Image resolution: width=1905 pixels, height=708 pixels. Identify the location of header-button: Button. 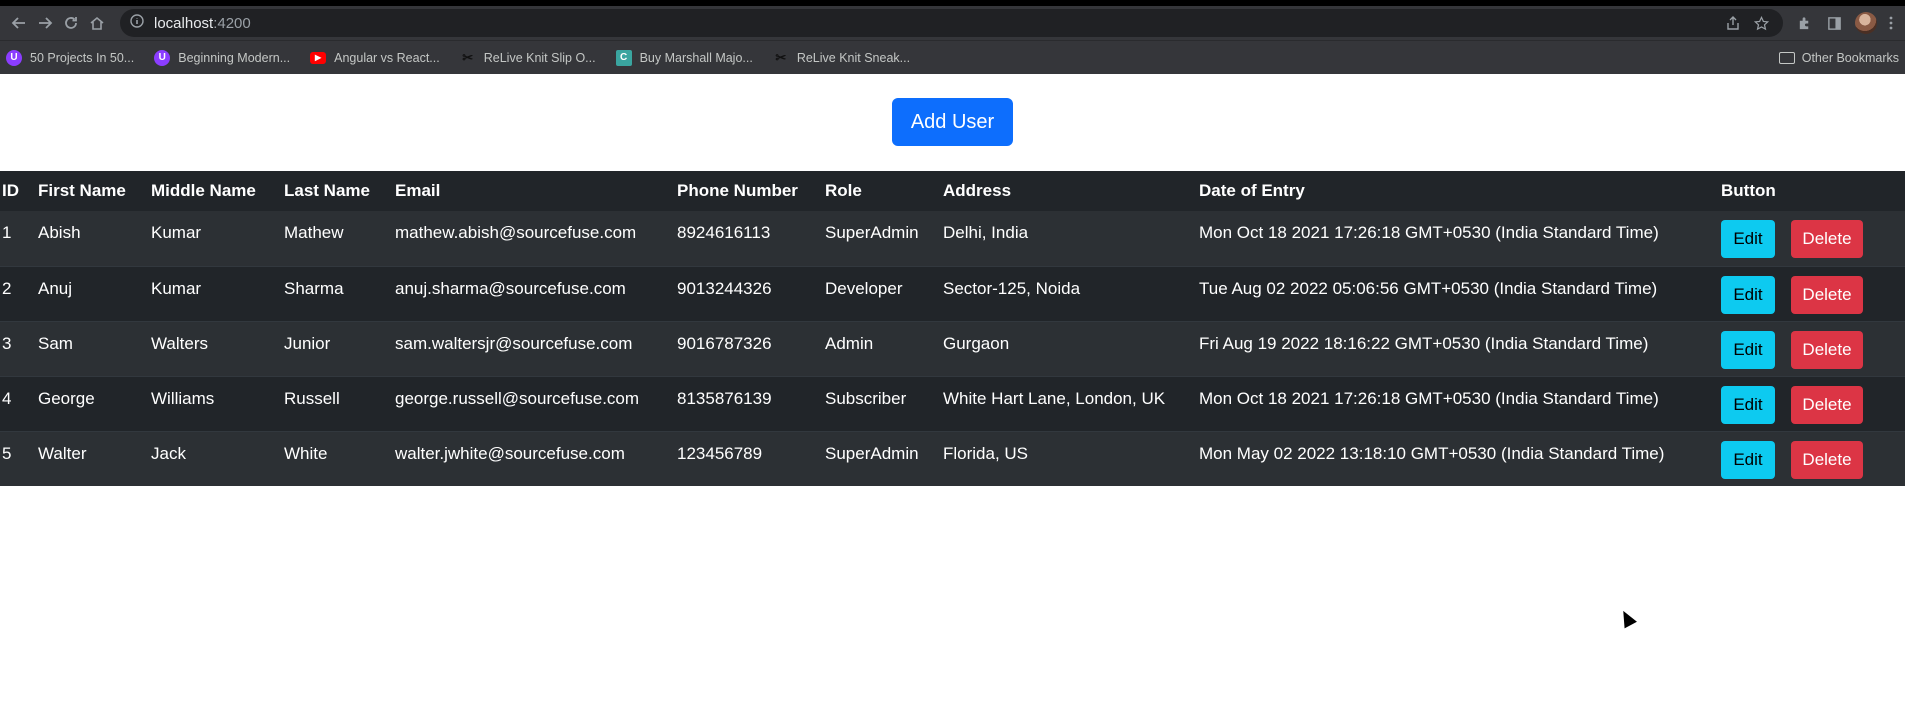
(1748, 190).